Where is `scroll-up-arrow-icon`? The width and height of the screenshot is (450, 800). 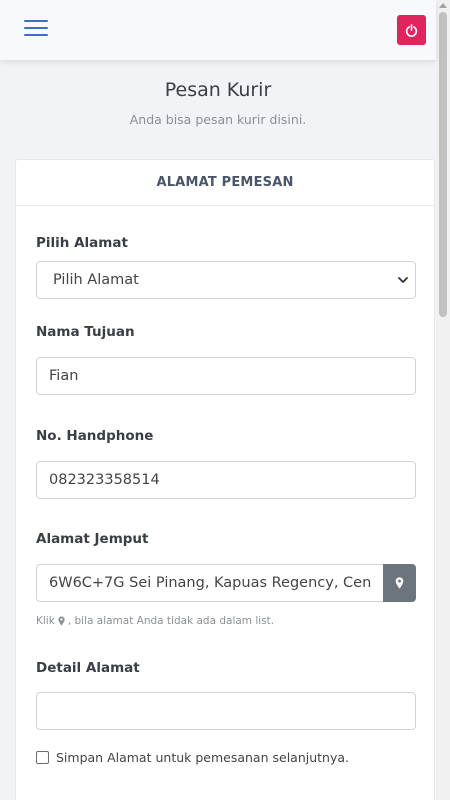
scroll-up-arrow-icon is located at coordinates (443, 5).